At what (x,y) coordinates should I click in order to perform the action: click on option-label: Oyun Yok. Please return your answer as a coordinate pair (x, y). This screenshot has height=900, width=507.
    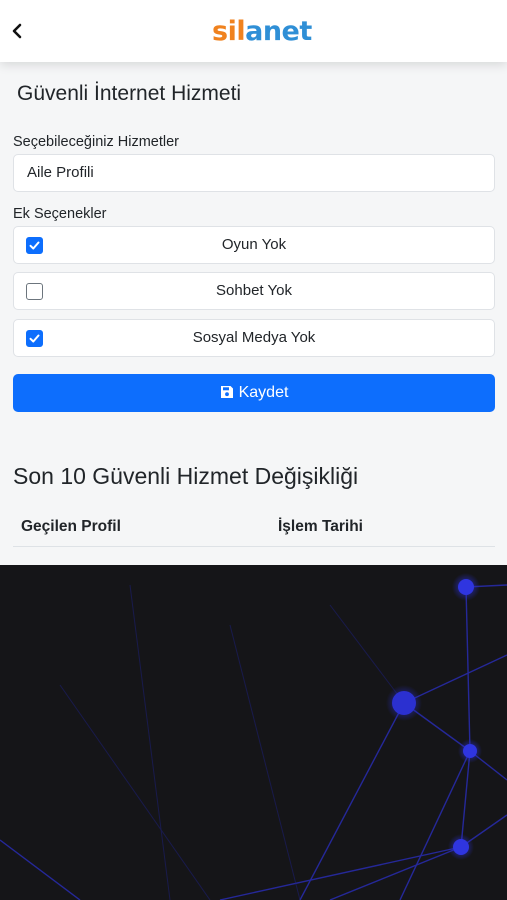
    Looking at the image, I should click on (254, 244).